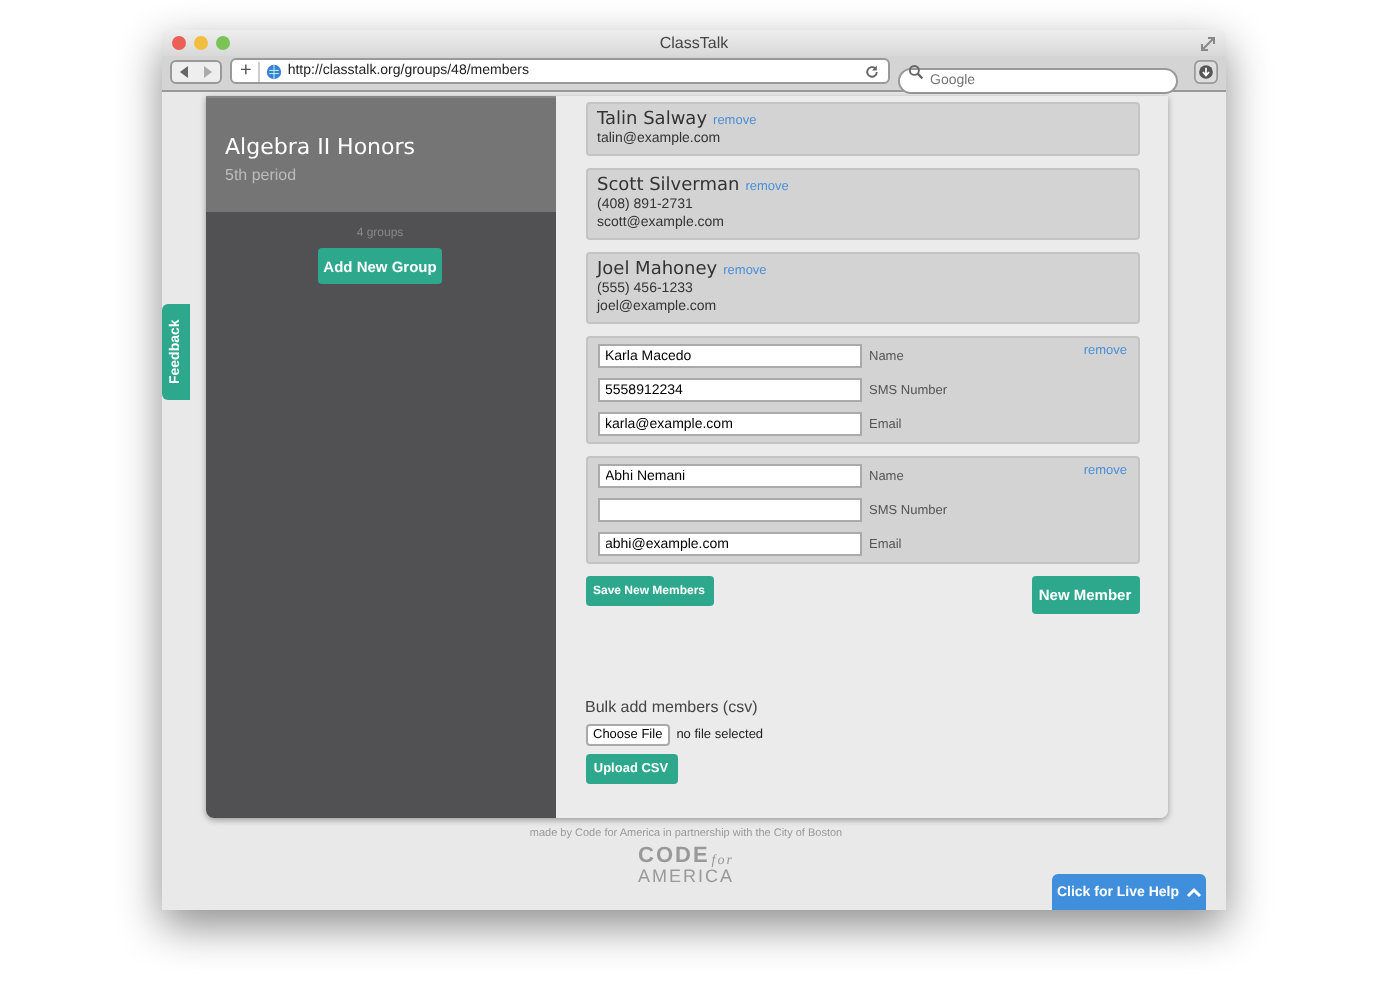 The width and height of the screenshot is (1390, 988). Describe the element at coordinates (668, 186) in the screenshot. I see `member-name: Scott Silverman` at that location.